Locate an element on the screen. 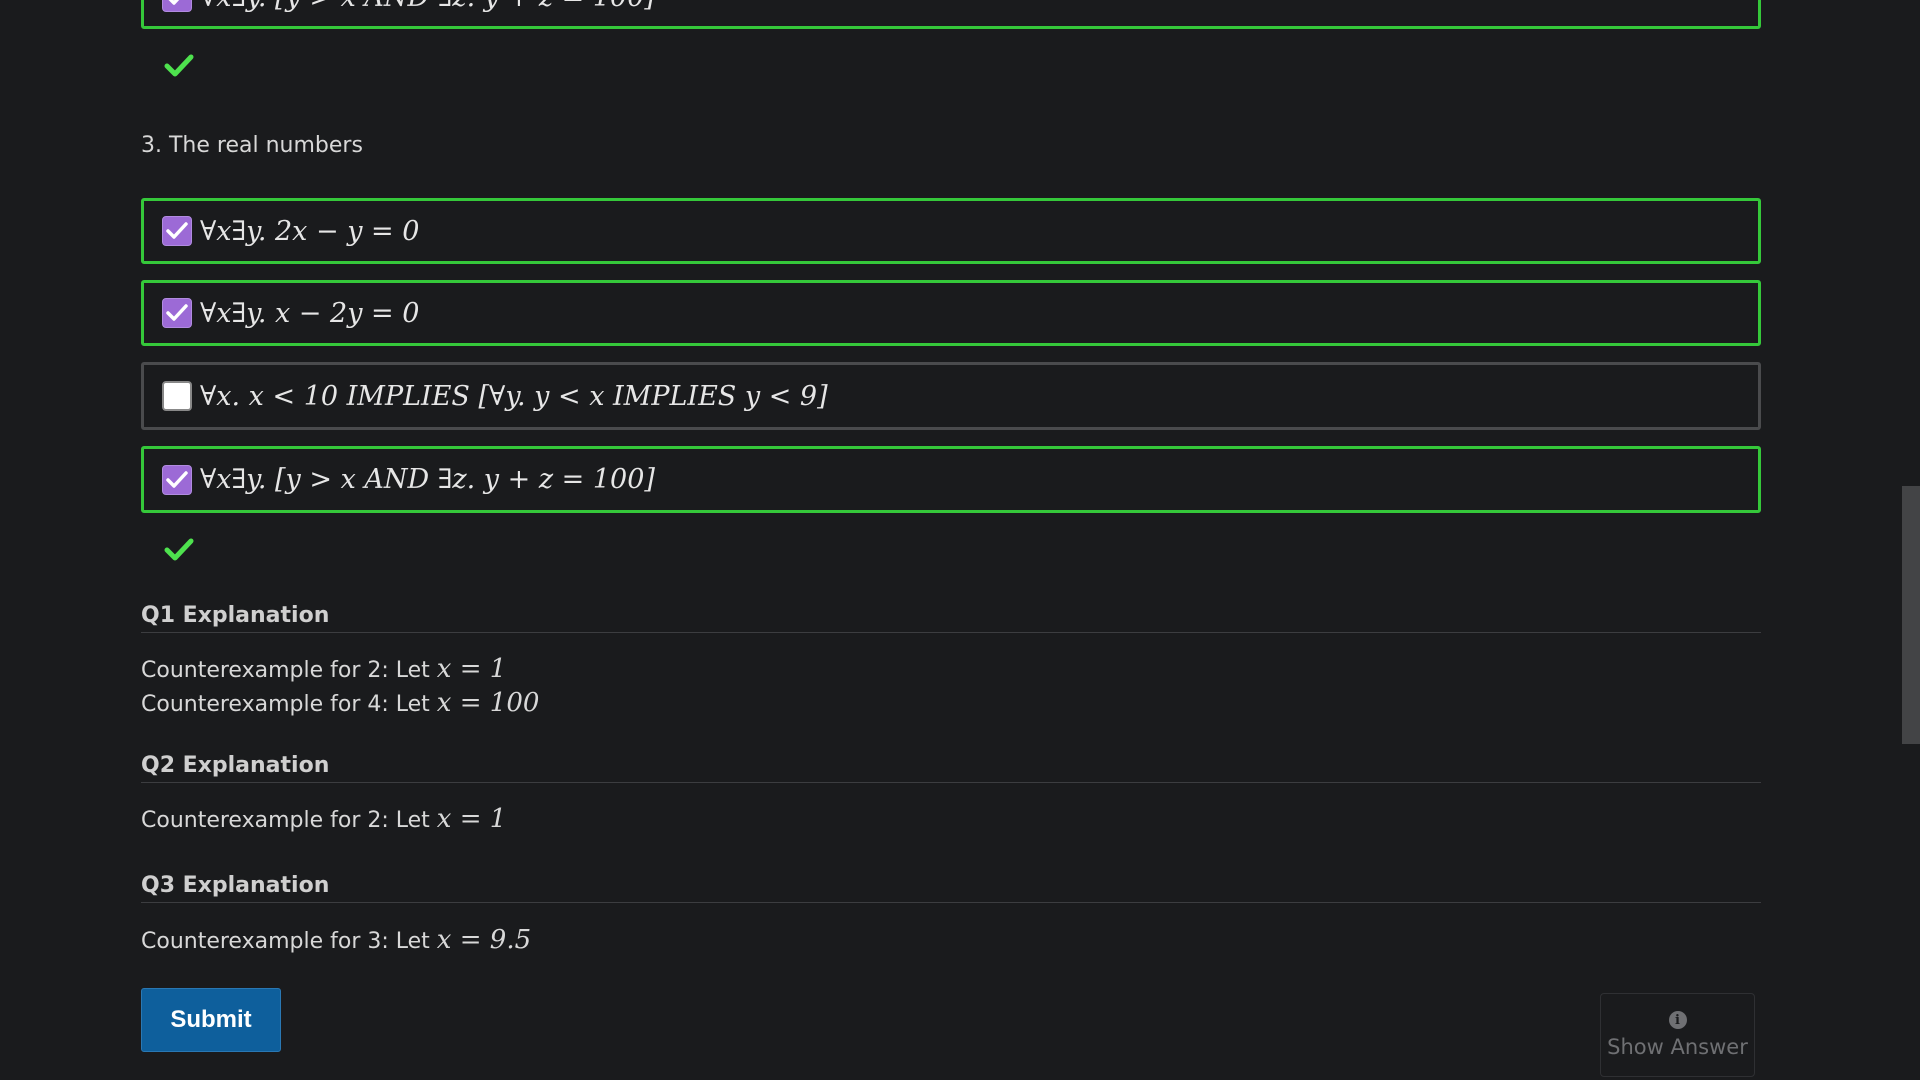 The width and height of the screenshot is (1920, 1080). option-label: ∀x∃y. x − 2y = 0 is located at coordinates (310, 313).